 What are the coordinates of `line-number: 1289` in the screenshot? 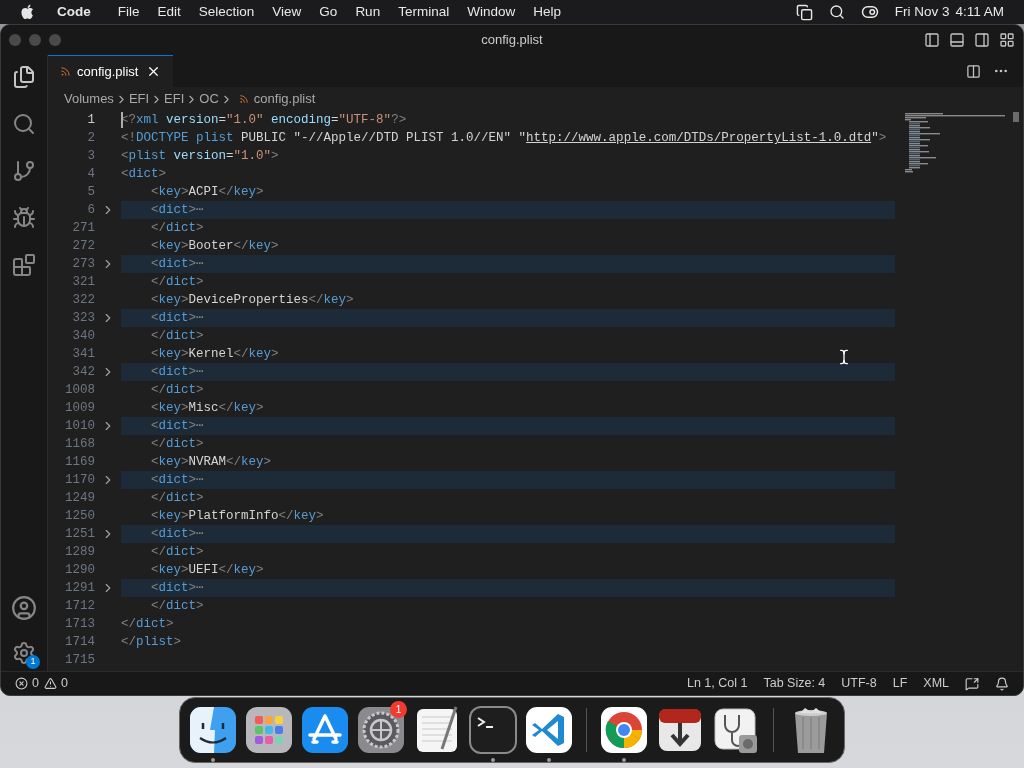 It's located at (79, 552).